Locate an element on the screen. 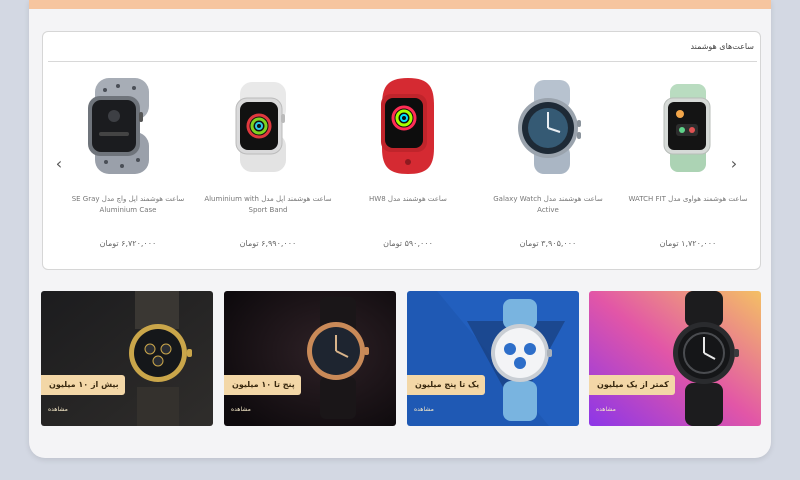 This screenshot has height=480, width=800. banner-label: بیش از ۱۰ میلیون is located at coordinates (83, 385).